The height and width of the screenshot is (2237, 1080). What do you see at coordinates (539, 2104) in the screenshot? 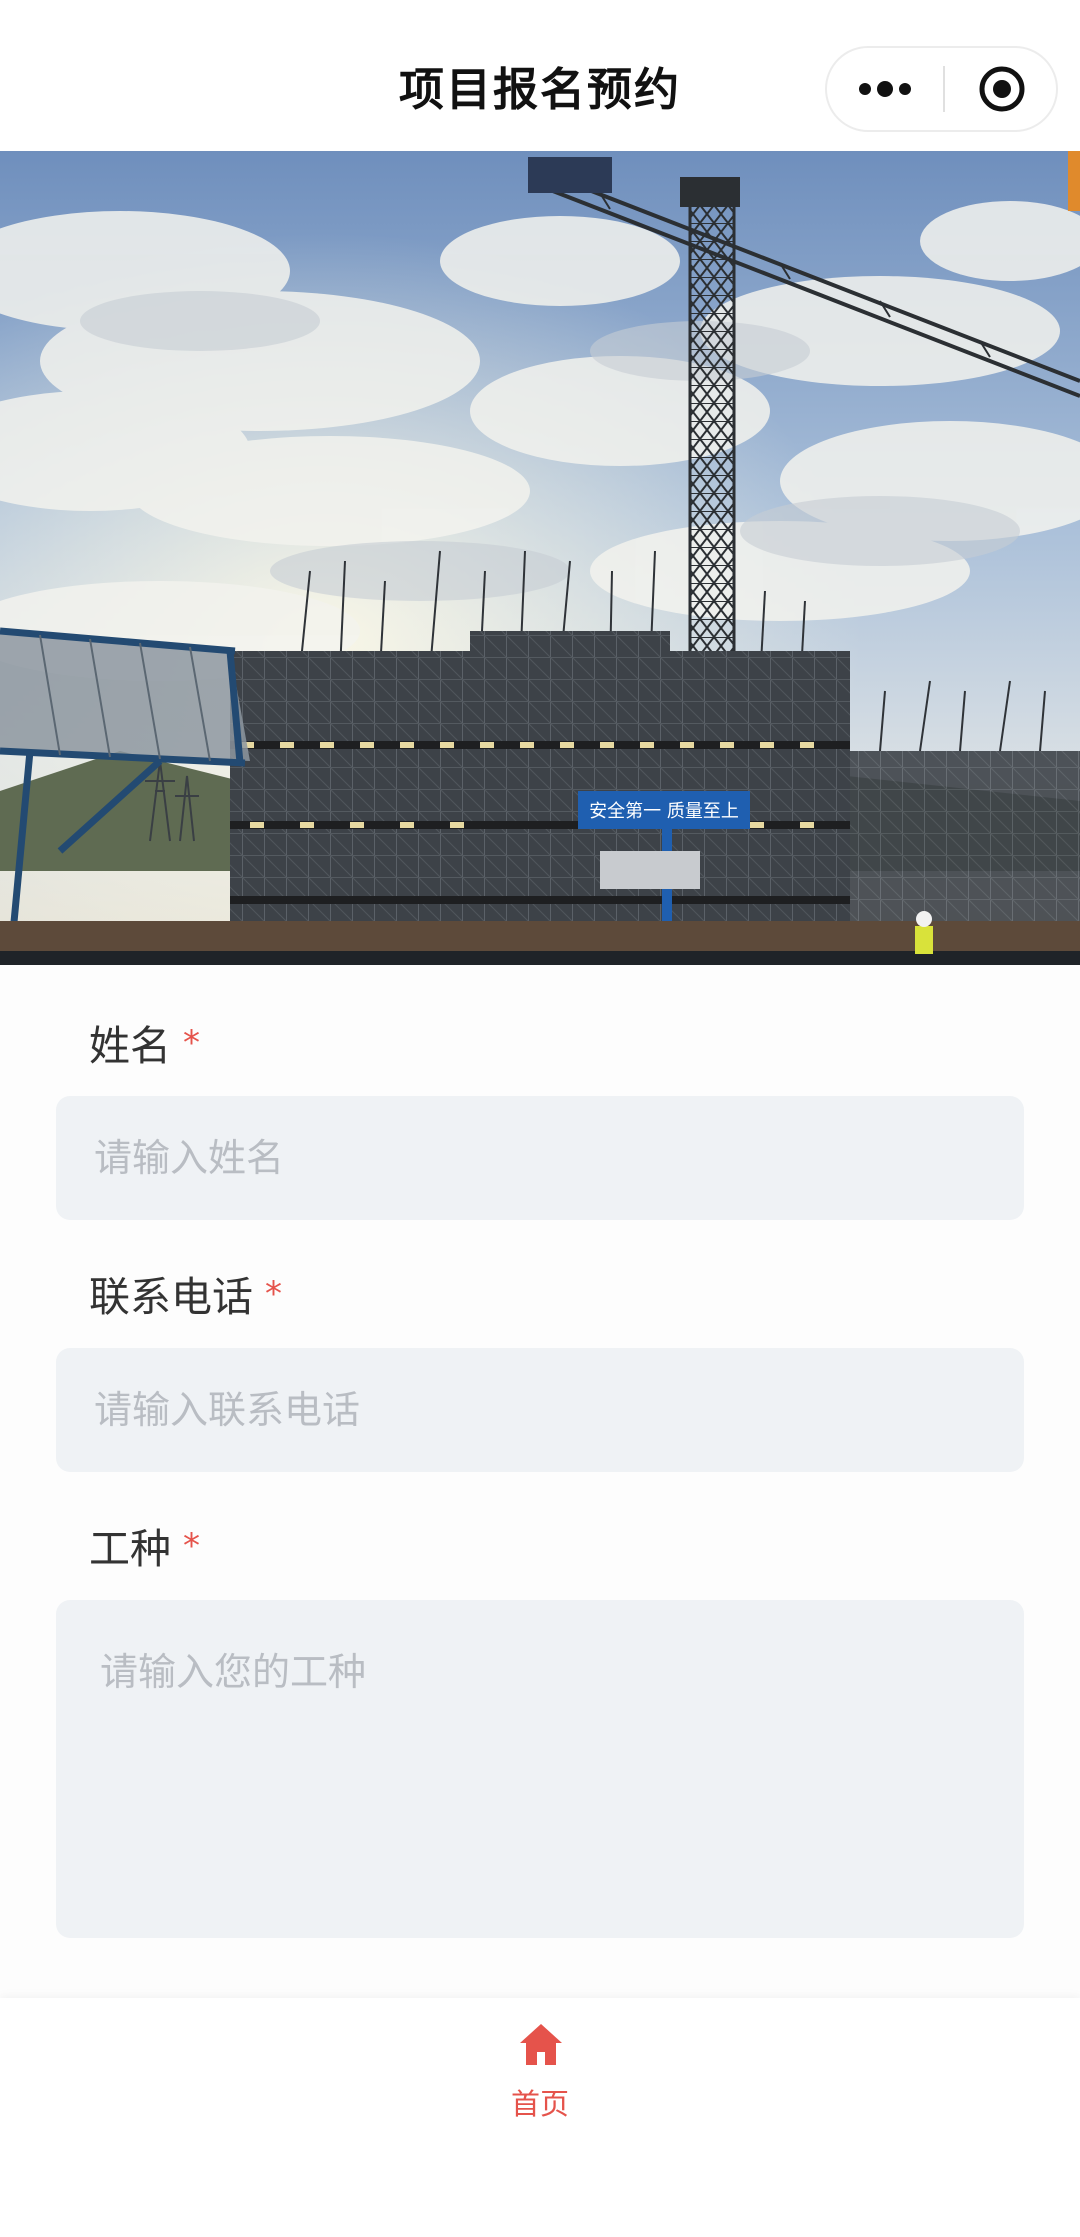
I see `tab-home-label: 首页` at bounding box center [539, 2104].